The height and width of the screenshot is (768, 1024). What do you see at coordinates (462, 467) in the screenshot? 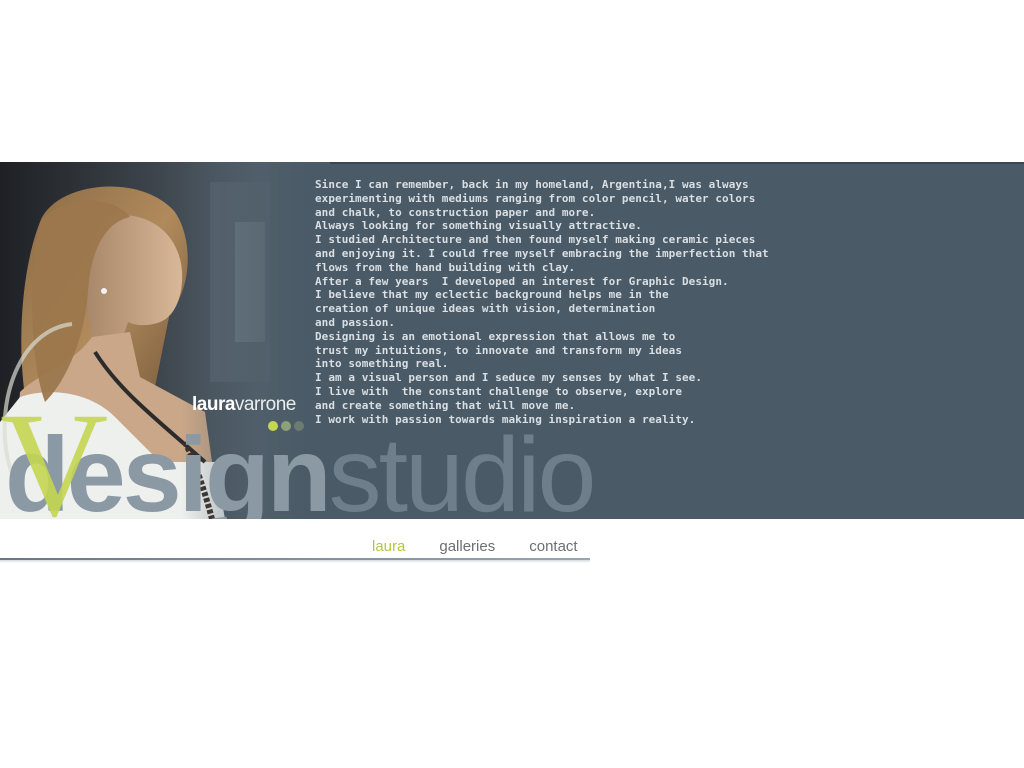
I see `wordmark-studio: studio` at bounding box center [462, 467].